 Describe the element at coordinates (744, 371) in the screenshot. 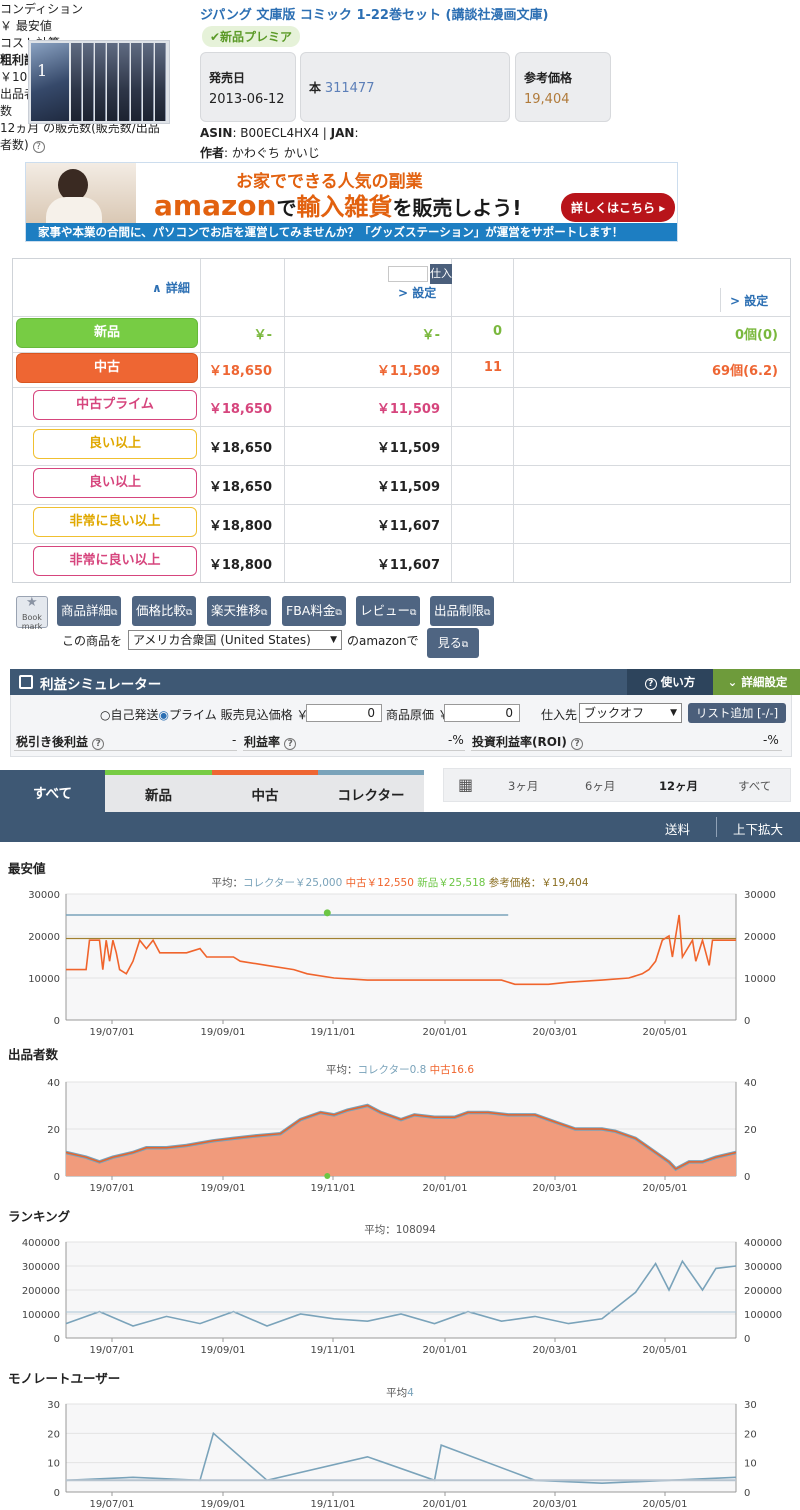

I see `used-sales: 69個(6.2)` at that location.